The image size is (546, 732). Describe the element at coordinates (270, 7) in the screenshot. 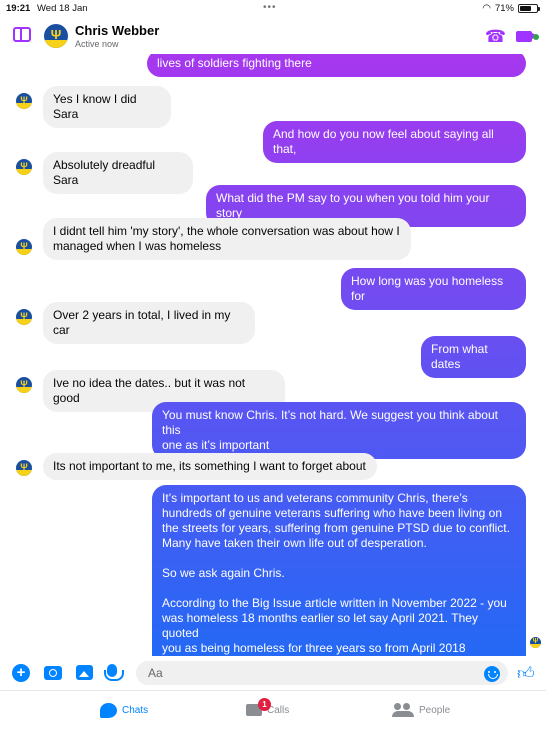

I see `multitasking-dots-icon: •••` at that location.